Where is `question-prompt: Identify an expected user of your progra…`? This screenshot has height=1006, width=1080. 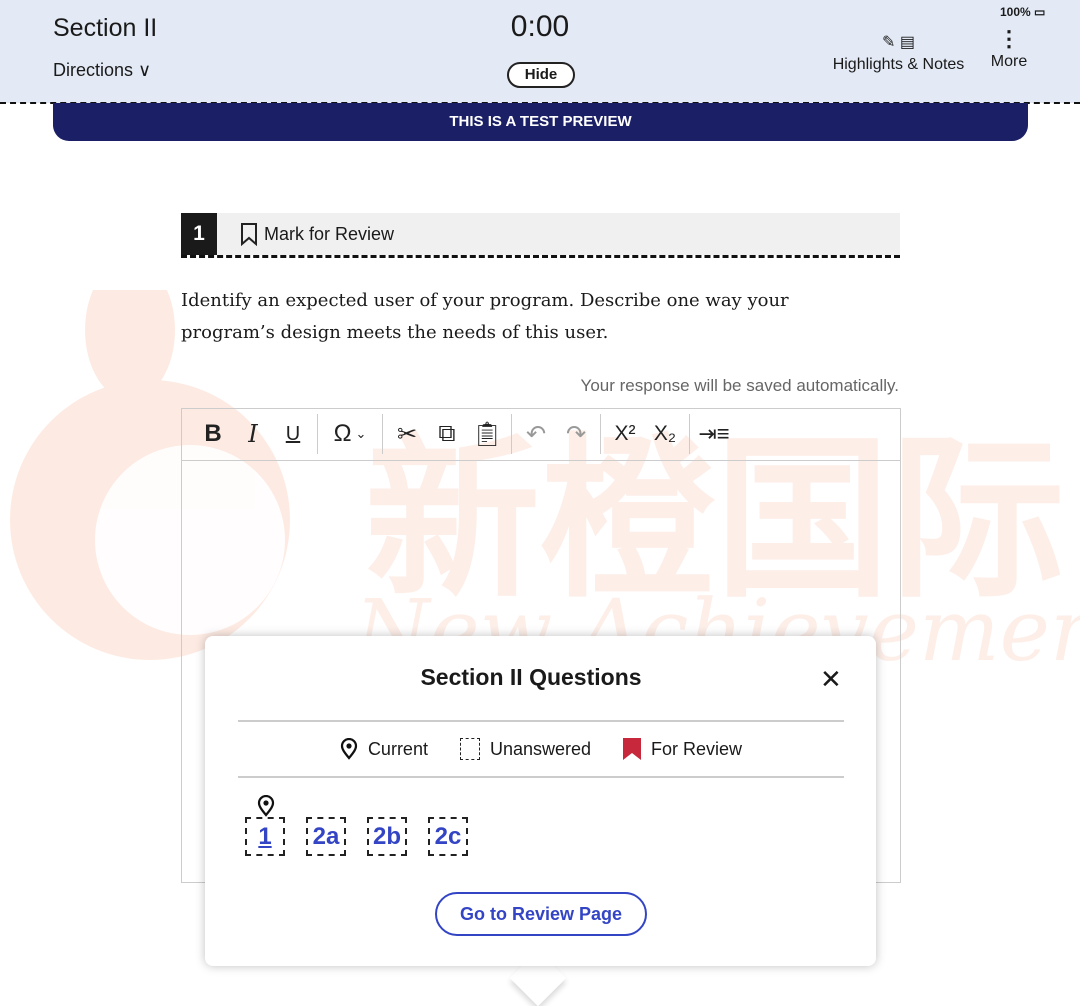
question-prompt: Identify an expected user of your progra… is located at coordinates (485, 316).